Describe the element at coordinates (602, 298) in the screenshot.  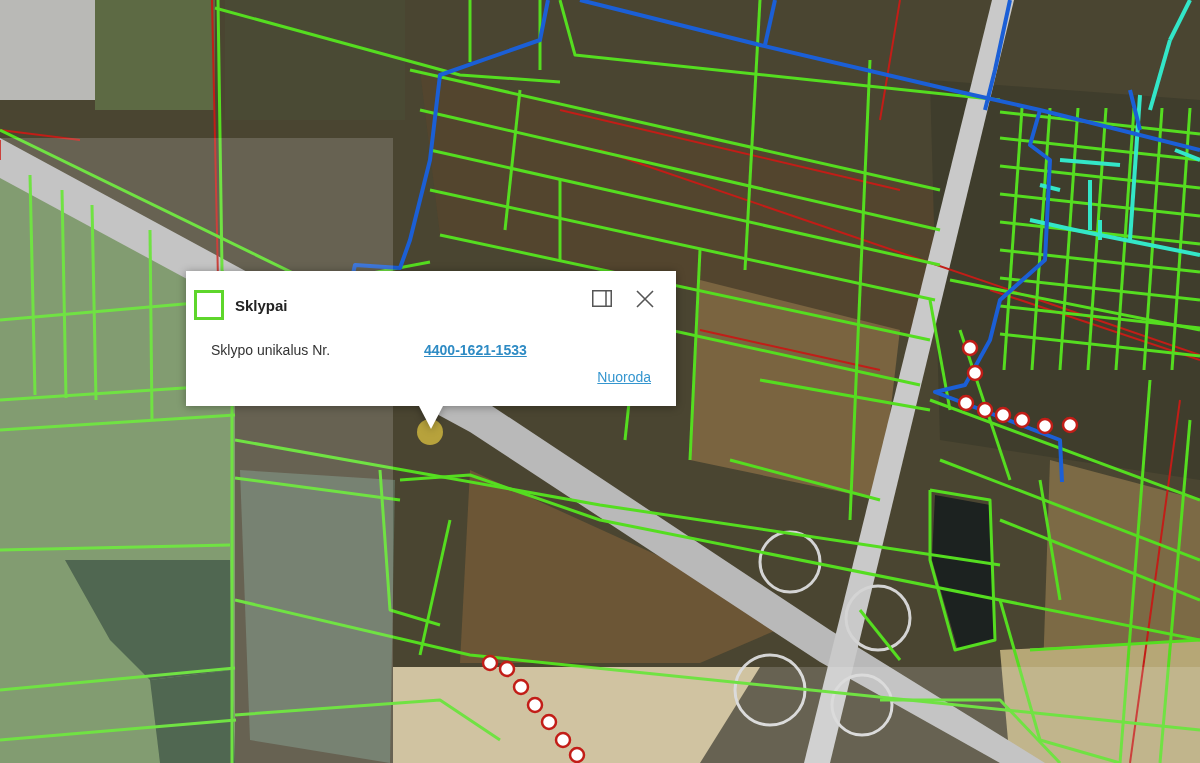
I see `dock-panel-button` at that location.